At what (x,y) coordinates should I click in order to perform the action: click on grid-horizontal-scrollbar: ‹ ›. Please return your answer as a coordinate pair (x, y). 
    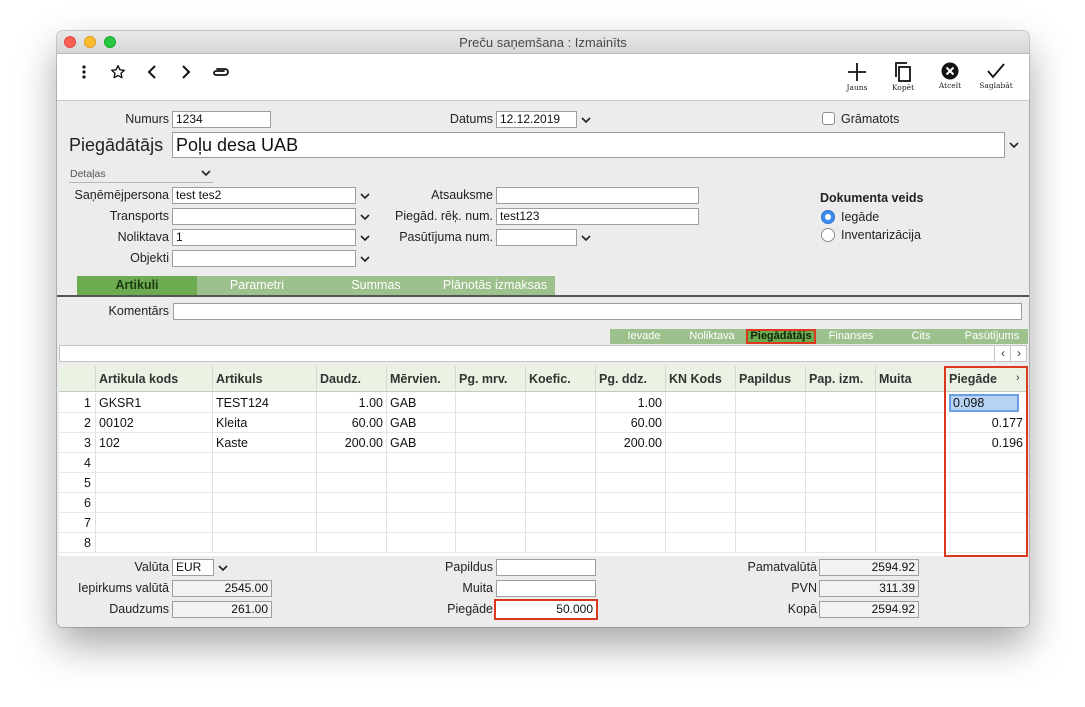
    Looking at the image, I should click on (543, 353).